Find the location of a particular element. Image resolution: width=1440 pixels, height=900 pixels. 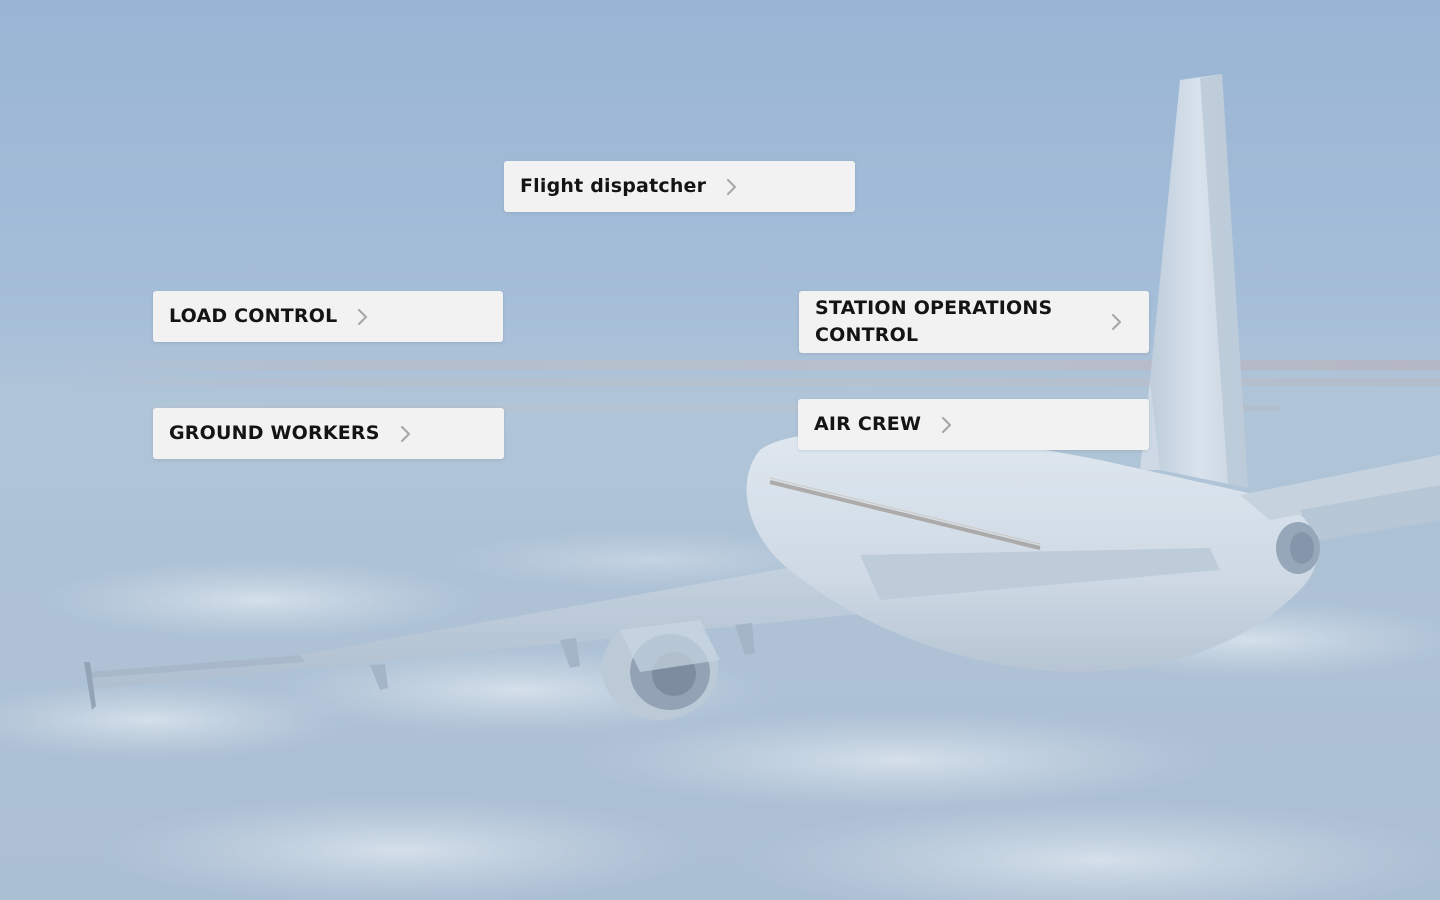

role-card-load-control: LOAD CONTROL is located at coordinates (328, 316).